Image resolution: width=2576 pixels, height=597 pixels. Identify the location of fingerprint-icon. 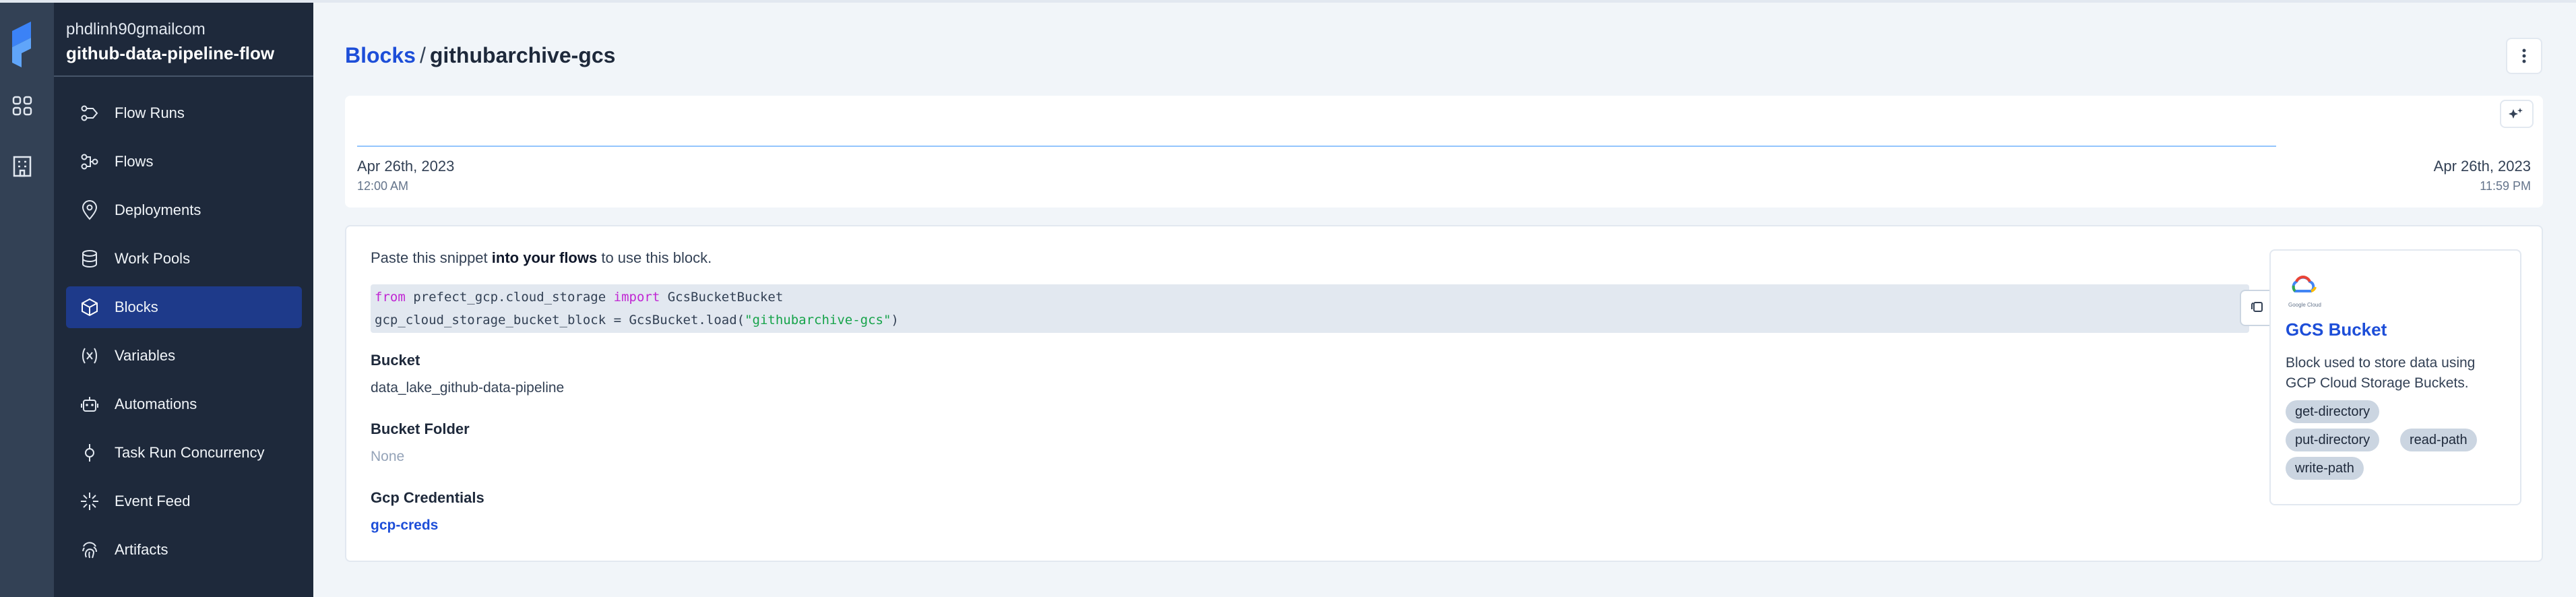
(89, 550).